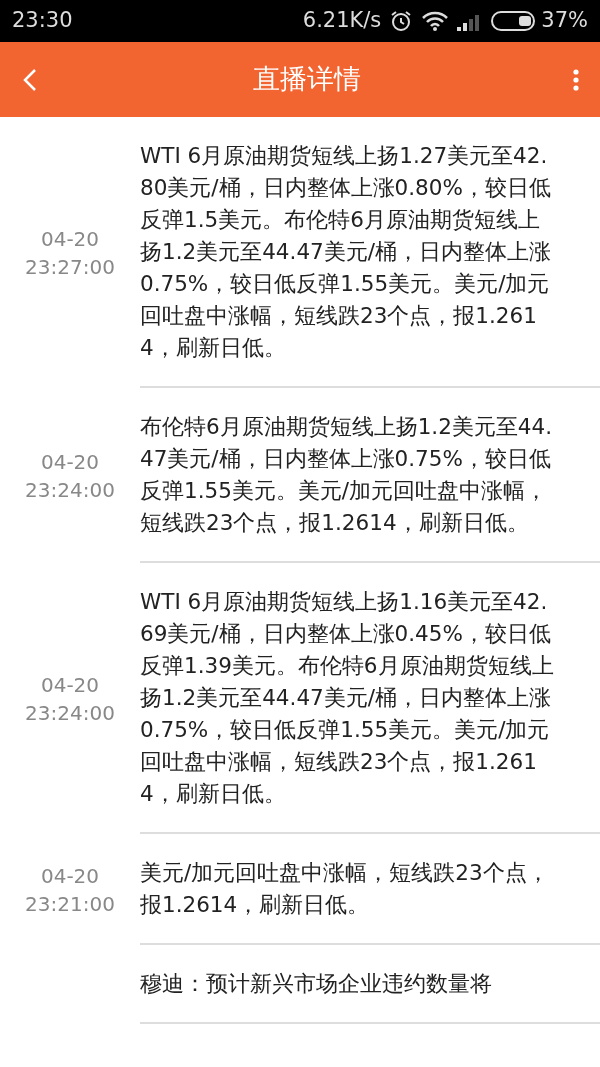  I want to click on clock: 23:30, so click(42, 21).